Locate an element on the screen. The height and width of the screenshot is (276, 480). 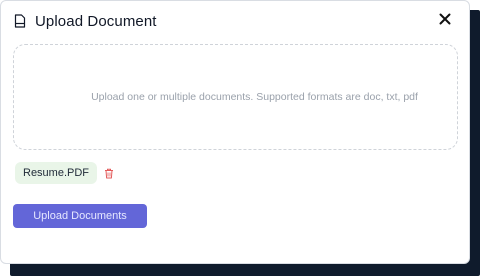
modal-title: Upload Document is located at coordinates (96, 21).